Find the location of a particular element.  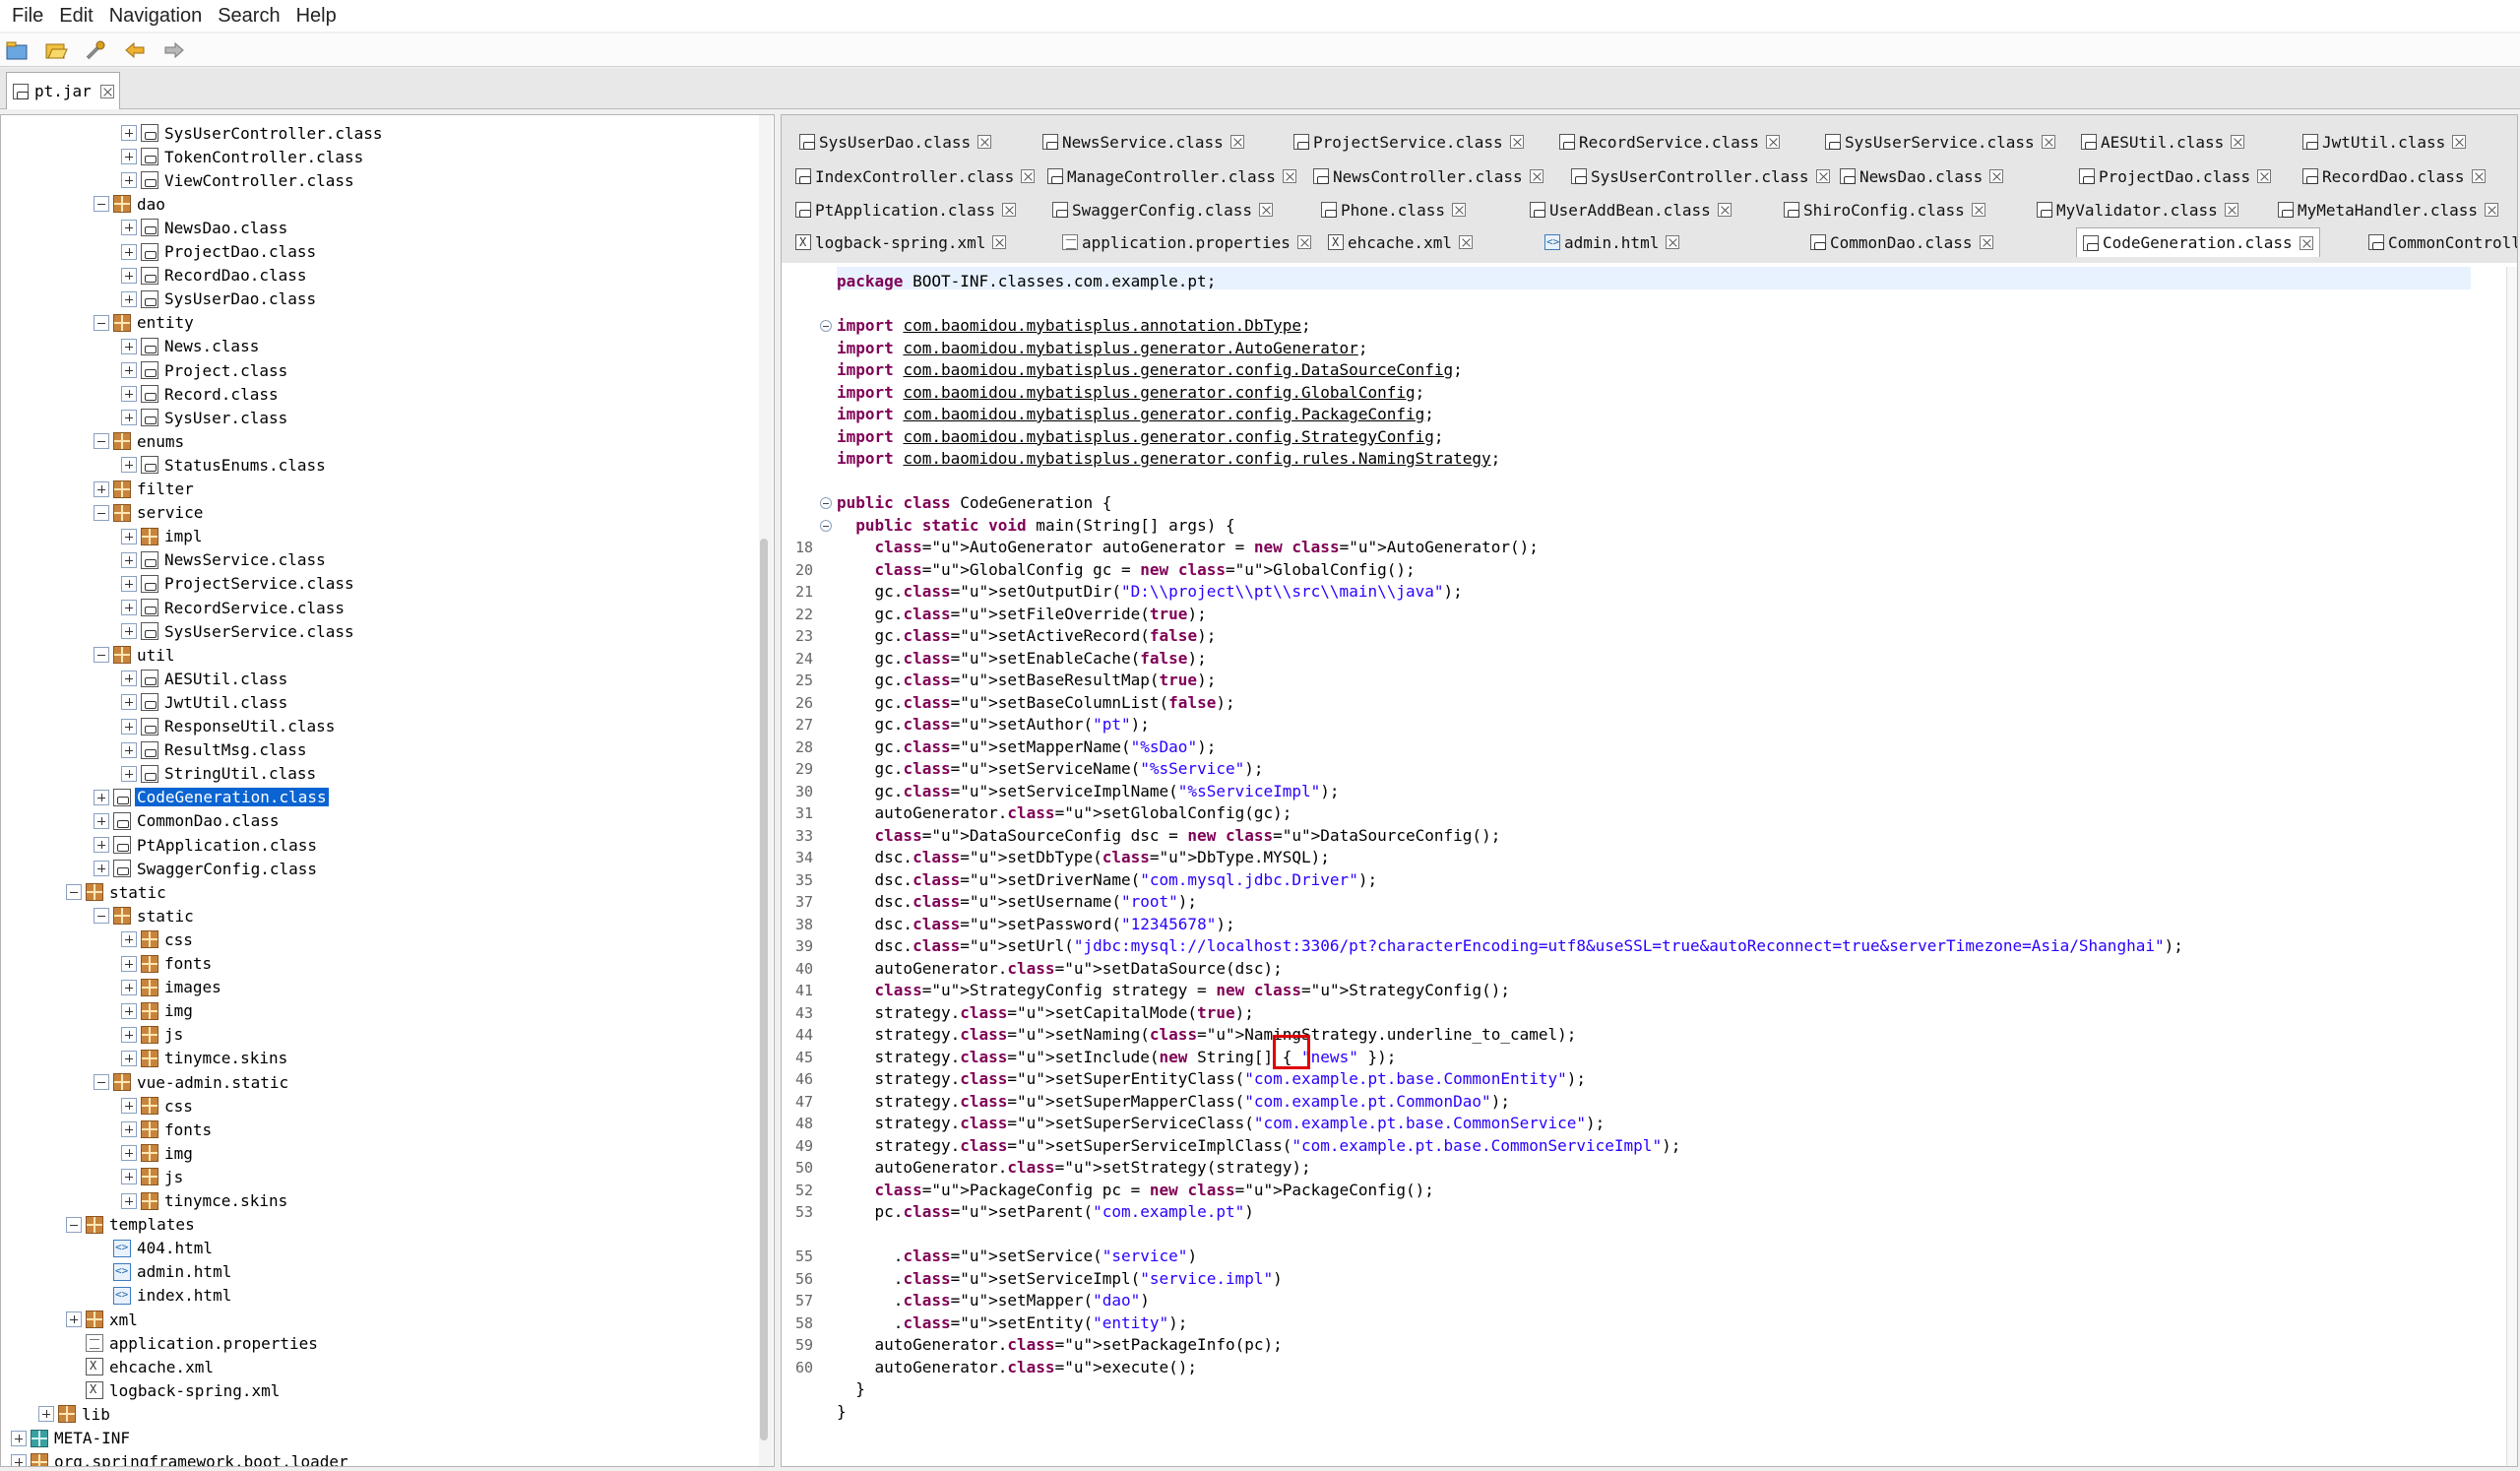

editor-tab: CommonDao.class is located at coordinates (1901, 242).